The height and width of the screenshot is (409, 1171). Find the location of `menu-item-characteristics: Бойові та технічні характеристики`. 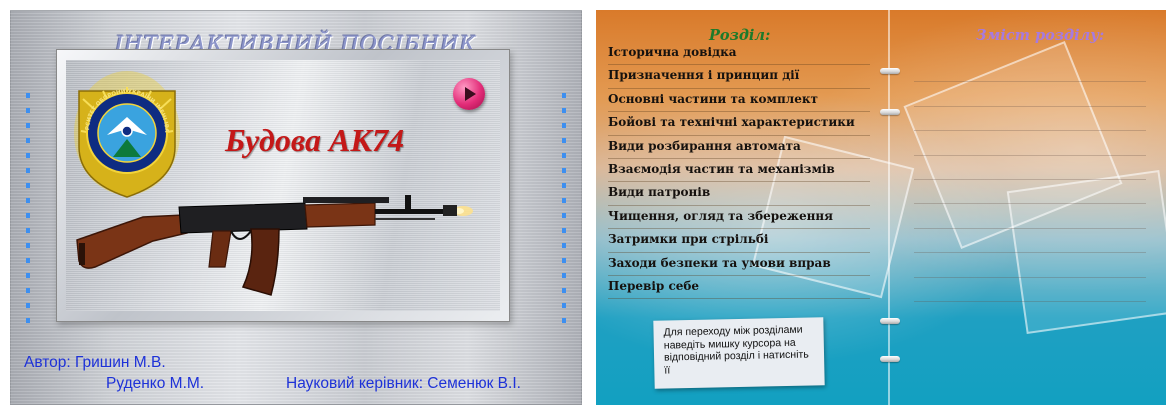

menu-item-characteristics: Бойові та технічні характеристики is located at coordinates (739, 125).